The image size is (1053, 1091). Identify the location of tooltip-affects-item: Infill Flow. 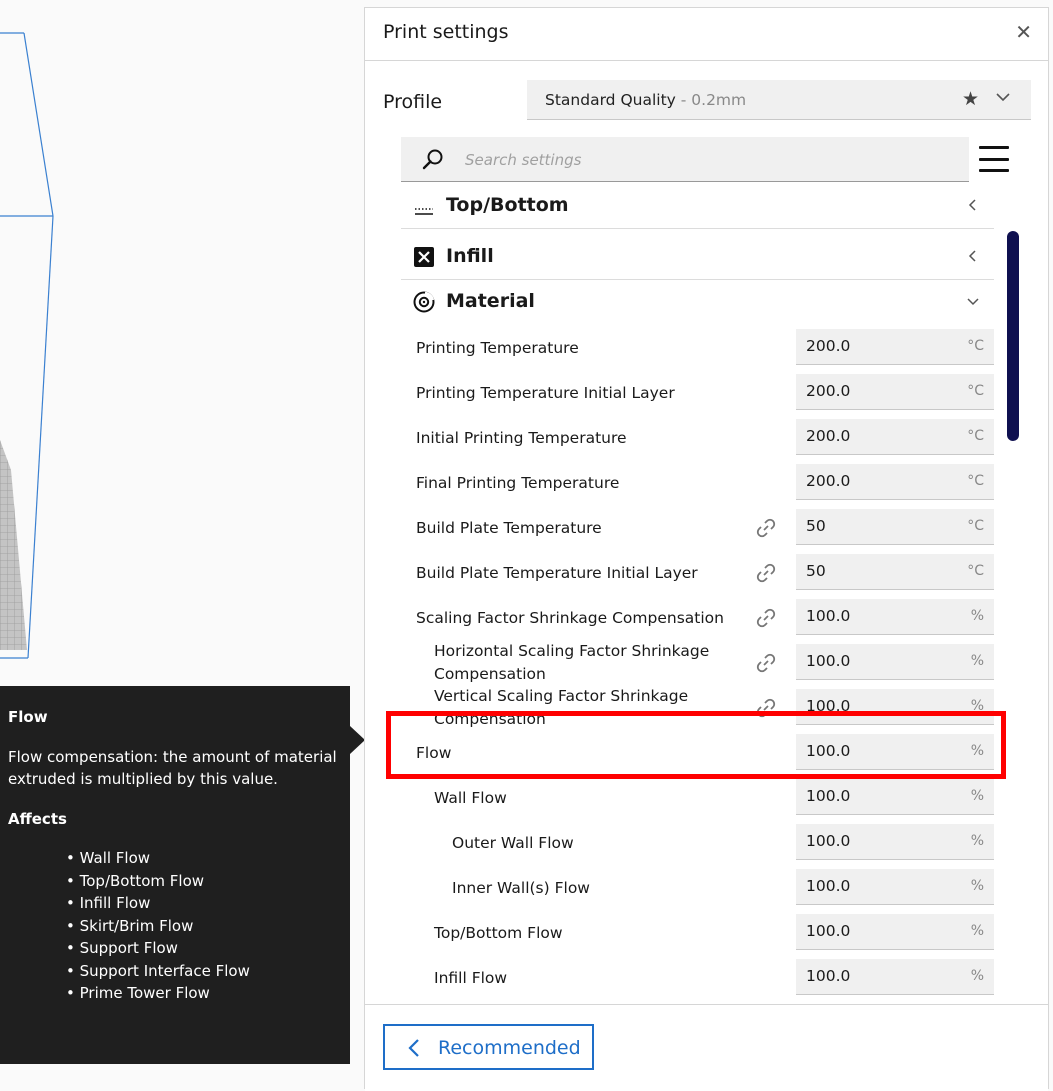
(204, 903).